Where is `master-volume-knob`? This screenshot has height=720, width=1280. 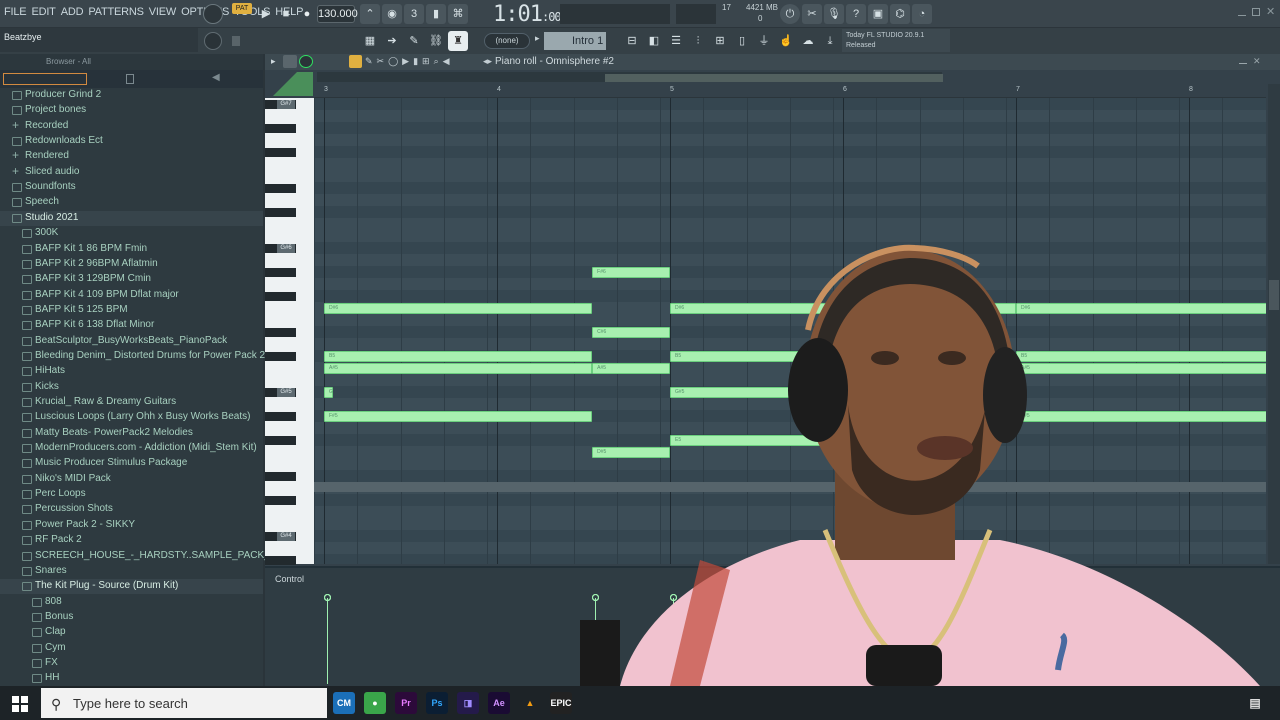 master-volume-knob is located at coordinates (213, 14).